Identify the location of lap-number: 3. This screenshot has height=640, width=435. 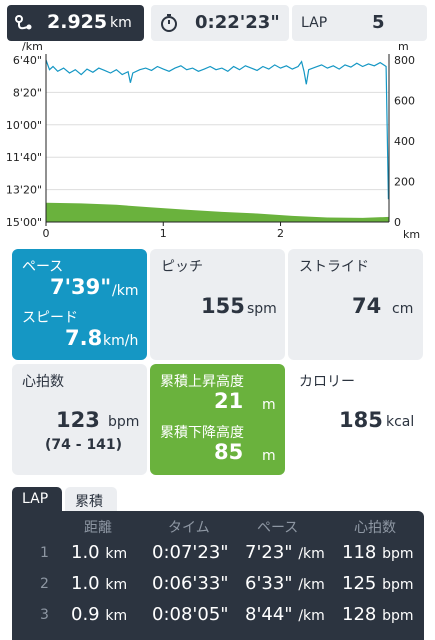
(44, 615).